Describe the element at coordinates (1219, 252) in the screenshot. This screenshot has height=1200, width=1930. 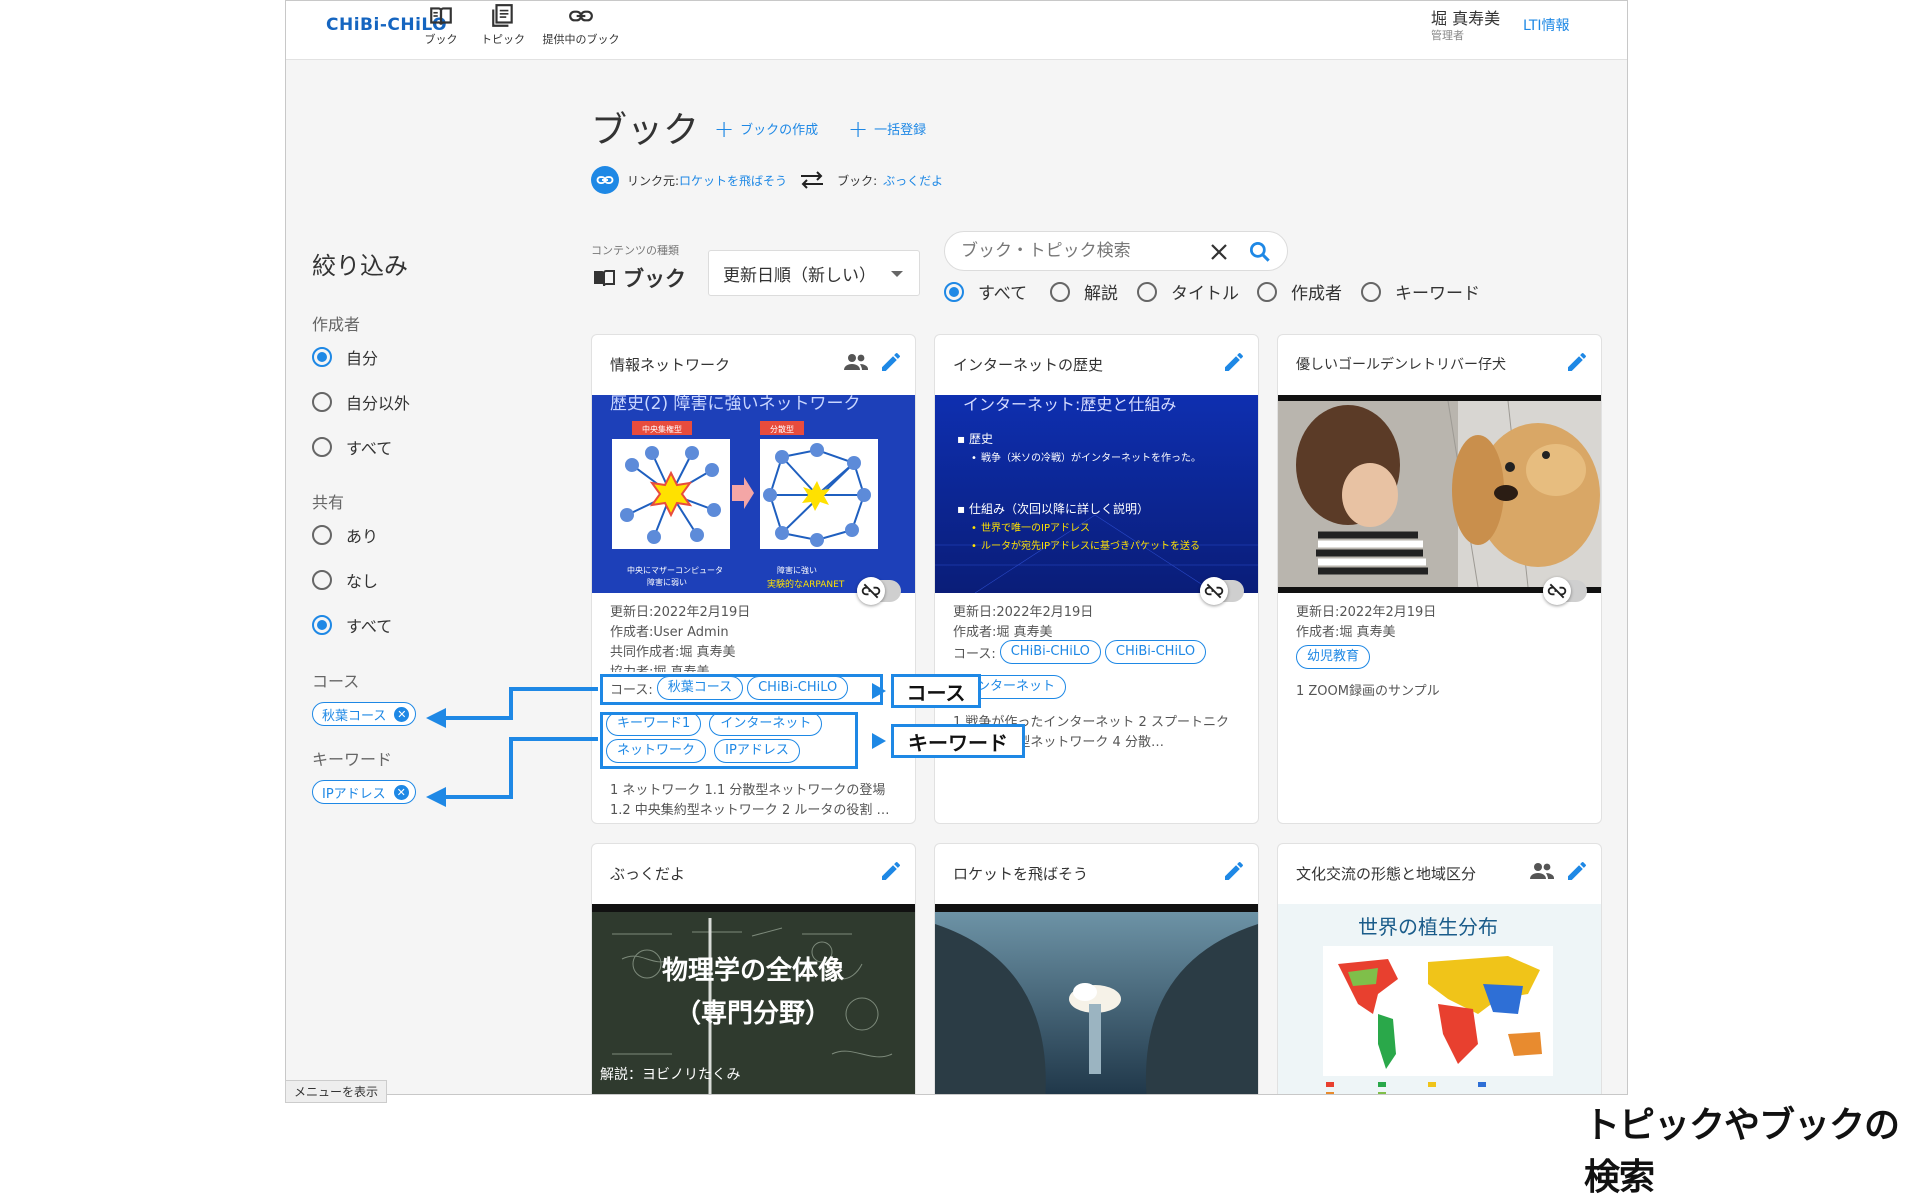
I see `clear-icon` at that location.